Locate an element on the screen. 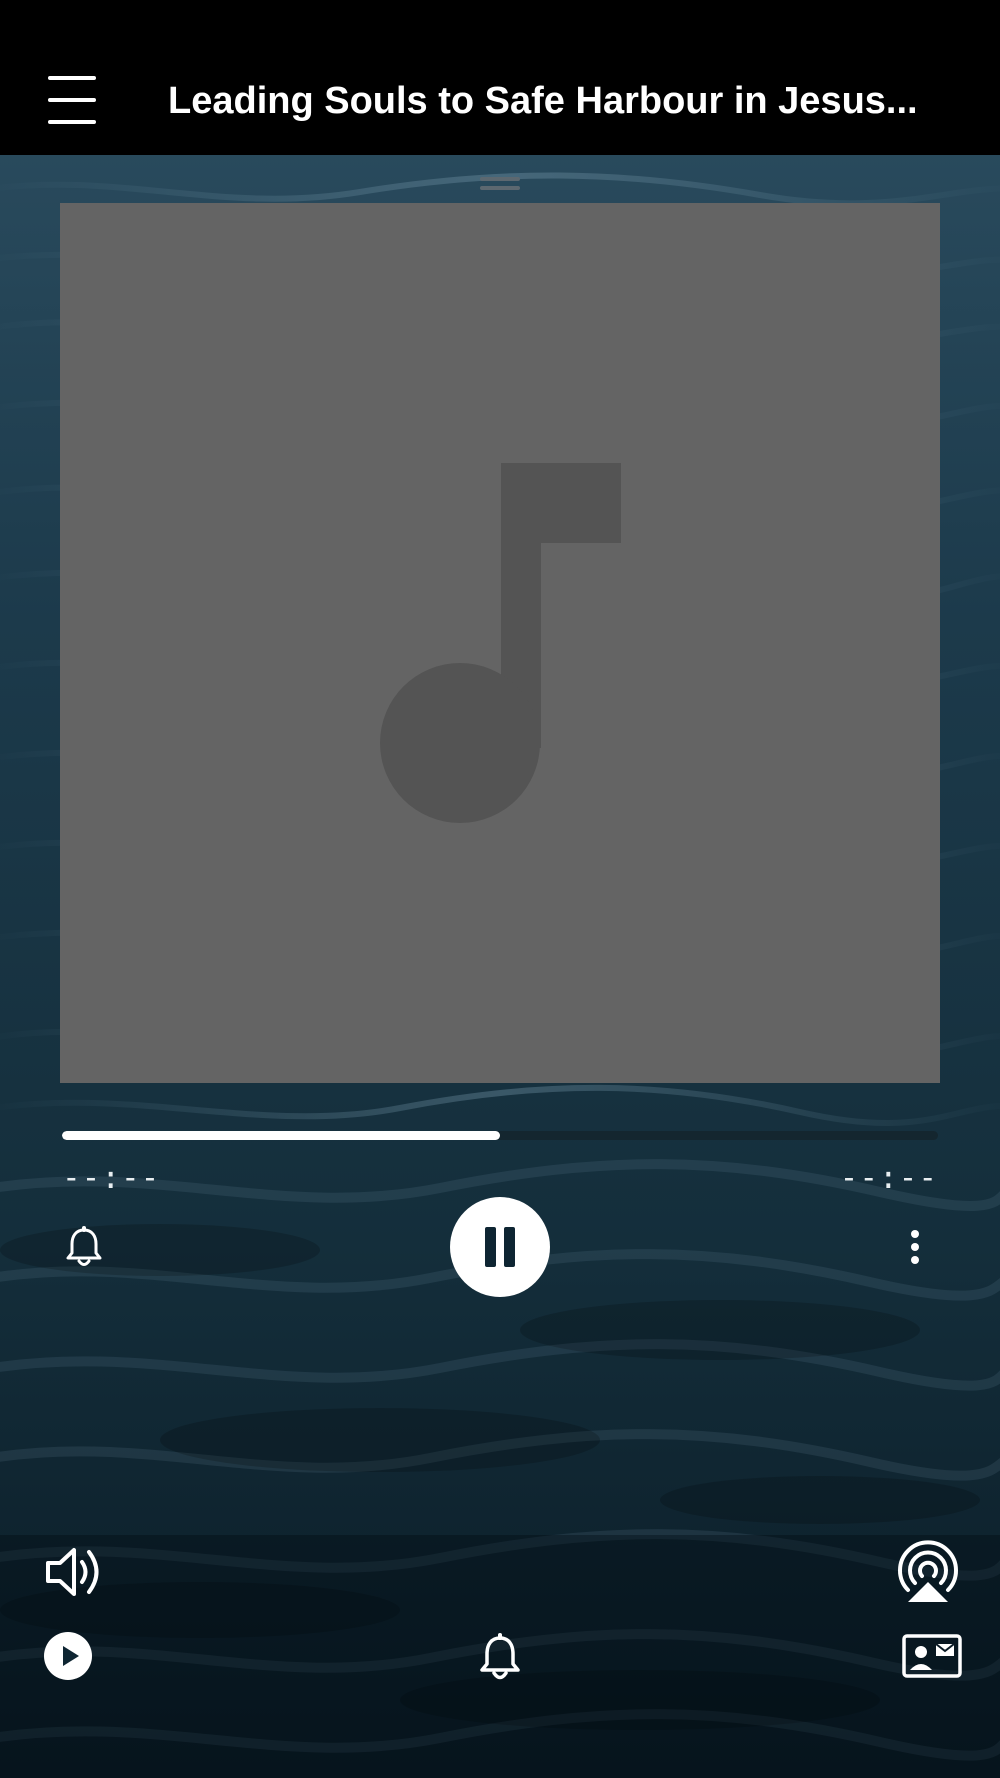 The height and width of the screenshot is (1778, 1000). remaining-time: --:-- is located at coordinates (888, 1178).